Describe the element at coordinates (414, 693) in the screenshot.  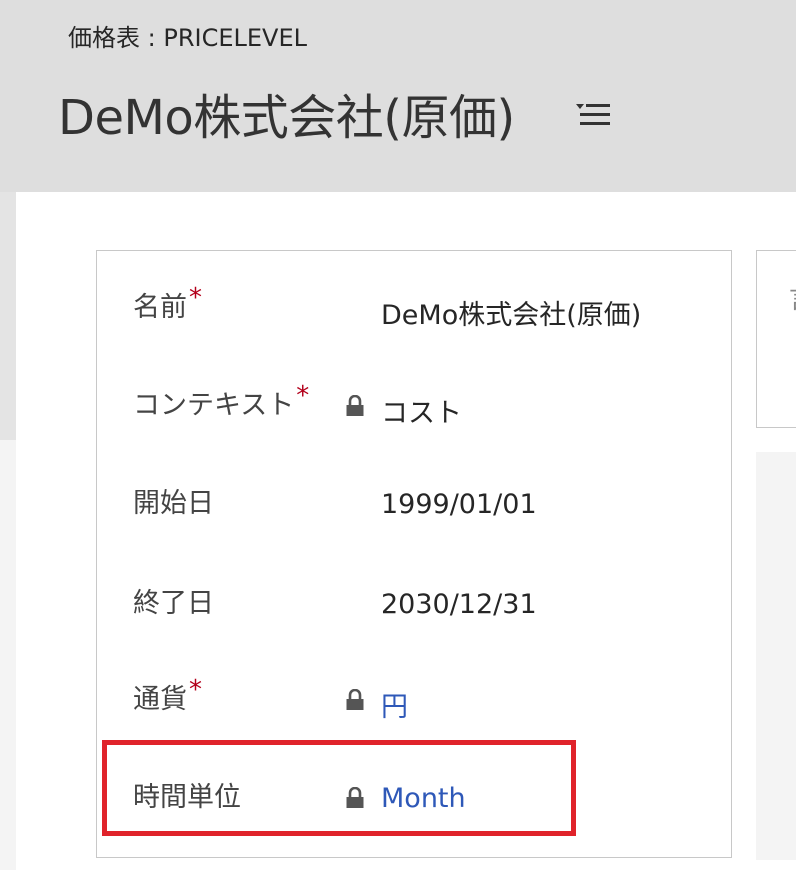
I see `field-row-currency: 通貨* 円` at that location.